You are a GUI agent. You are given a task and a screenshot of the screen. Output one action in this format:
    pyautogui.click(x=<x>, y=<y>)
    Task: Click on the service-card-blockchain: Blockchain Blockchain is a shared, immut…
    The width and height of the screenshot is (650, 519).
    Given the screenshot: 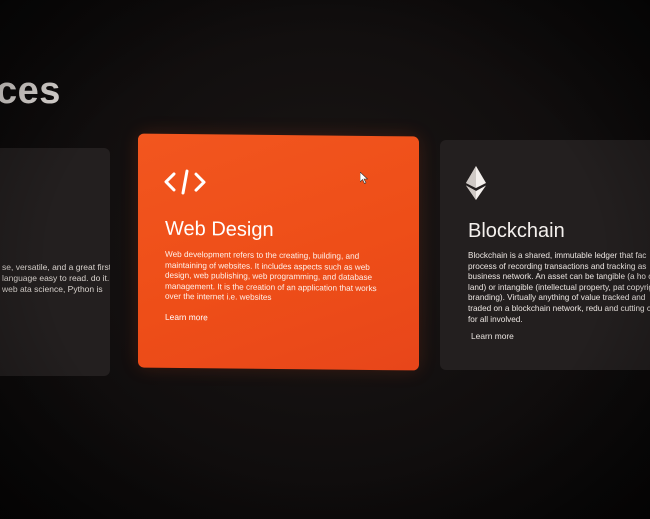 What is the action you would take?
    pyautogui.click(x=545, y=255)
    